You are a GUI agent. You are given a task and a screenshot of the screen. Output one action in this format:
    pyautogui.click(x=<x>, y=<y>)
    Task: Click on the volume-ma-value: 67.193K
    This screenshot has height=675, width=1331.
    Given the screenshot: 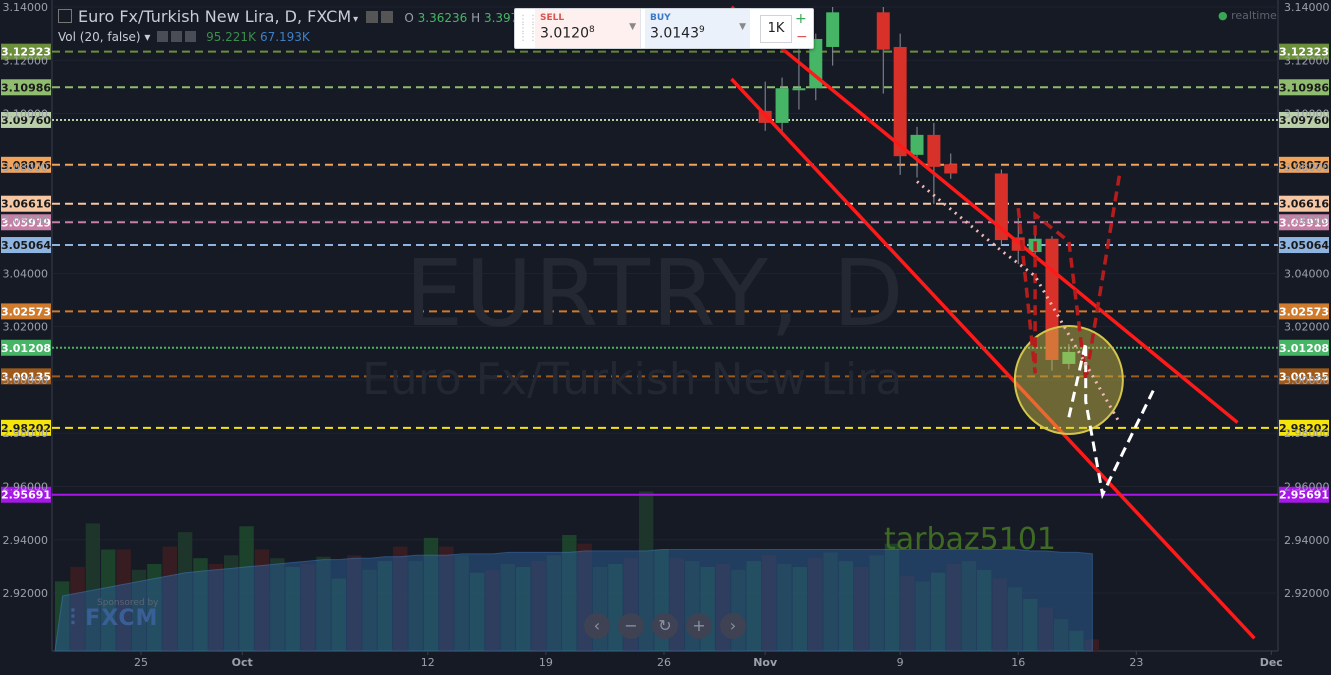 What is the action you would take?
    pyautogui.click(x=284, y=37)
    